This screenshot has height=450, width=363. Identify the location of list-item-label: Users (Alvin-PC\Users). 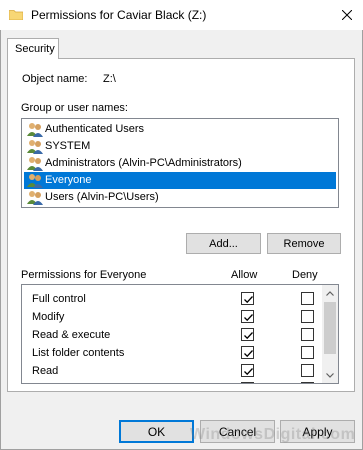
(102, 197).